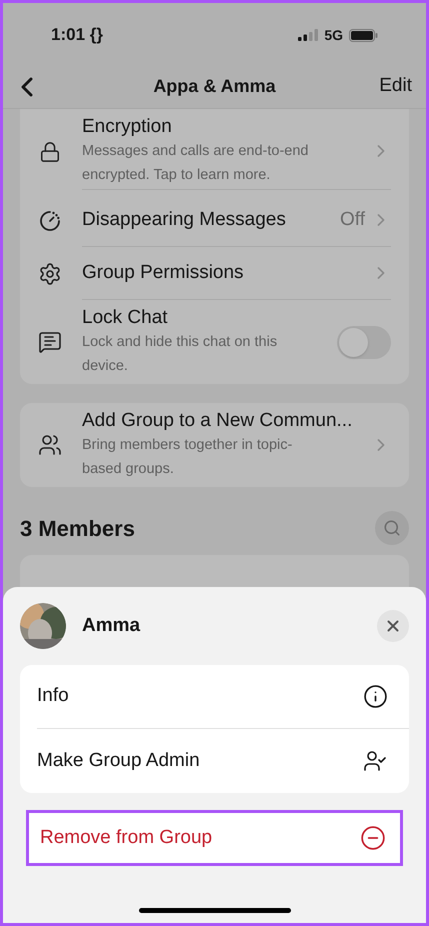 The height and width of the screenshot is (926, 429). What do you see at coordinates (112, 626) in the screenshot?
I see `member-name: Amma` at bounding box center [112, 626].